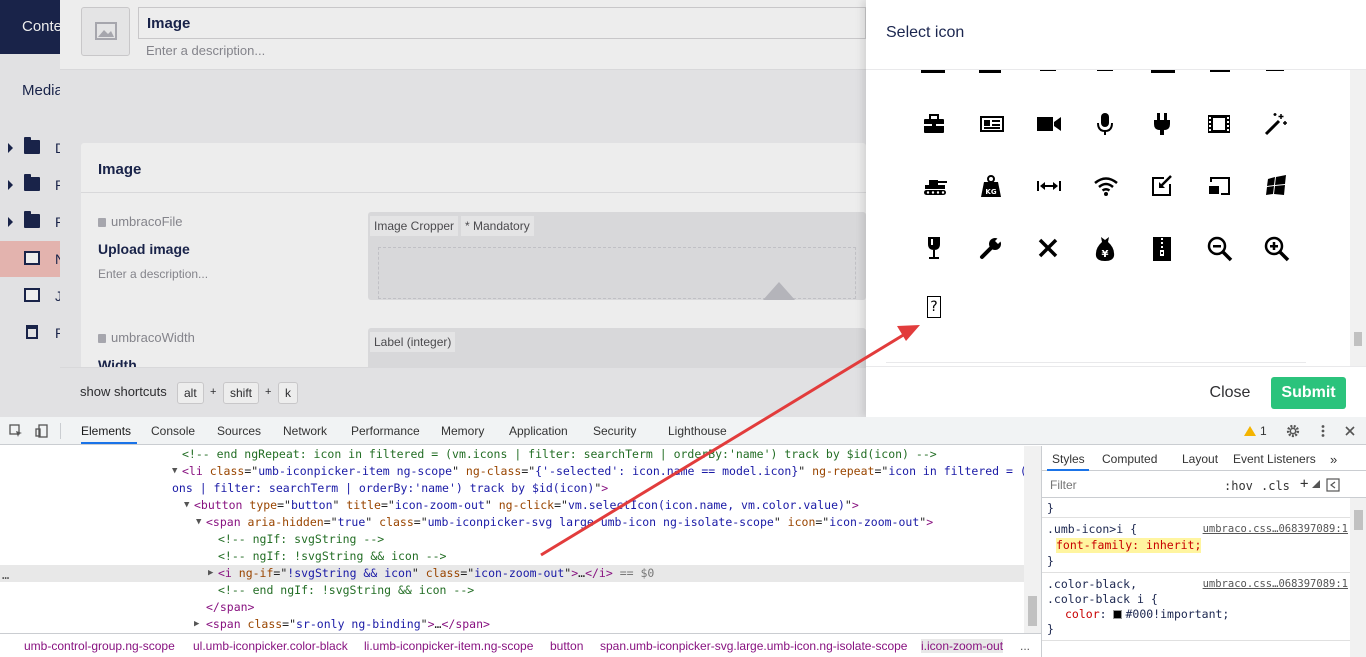  What do you see at coordinates (1092, 584) in the screenshot?
I see `rule-selector: .color-black,` at bounding box center [1092, 584].